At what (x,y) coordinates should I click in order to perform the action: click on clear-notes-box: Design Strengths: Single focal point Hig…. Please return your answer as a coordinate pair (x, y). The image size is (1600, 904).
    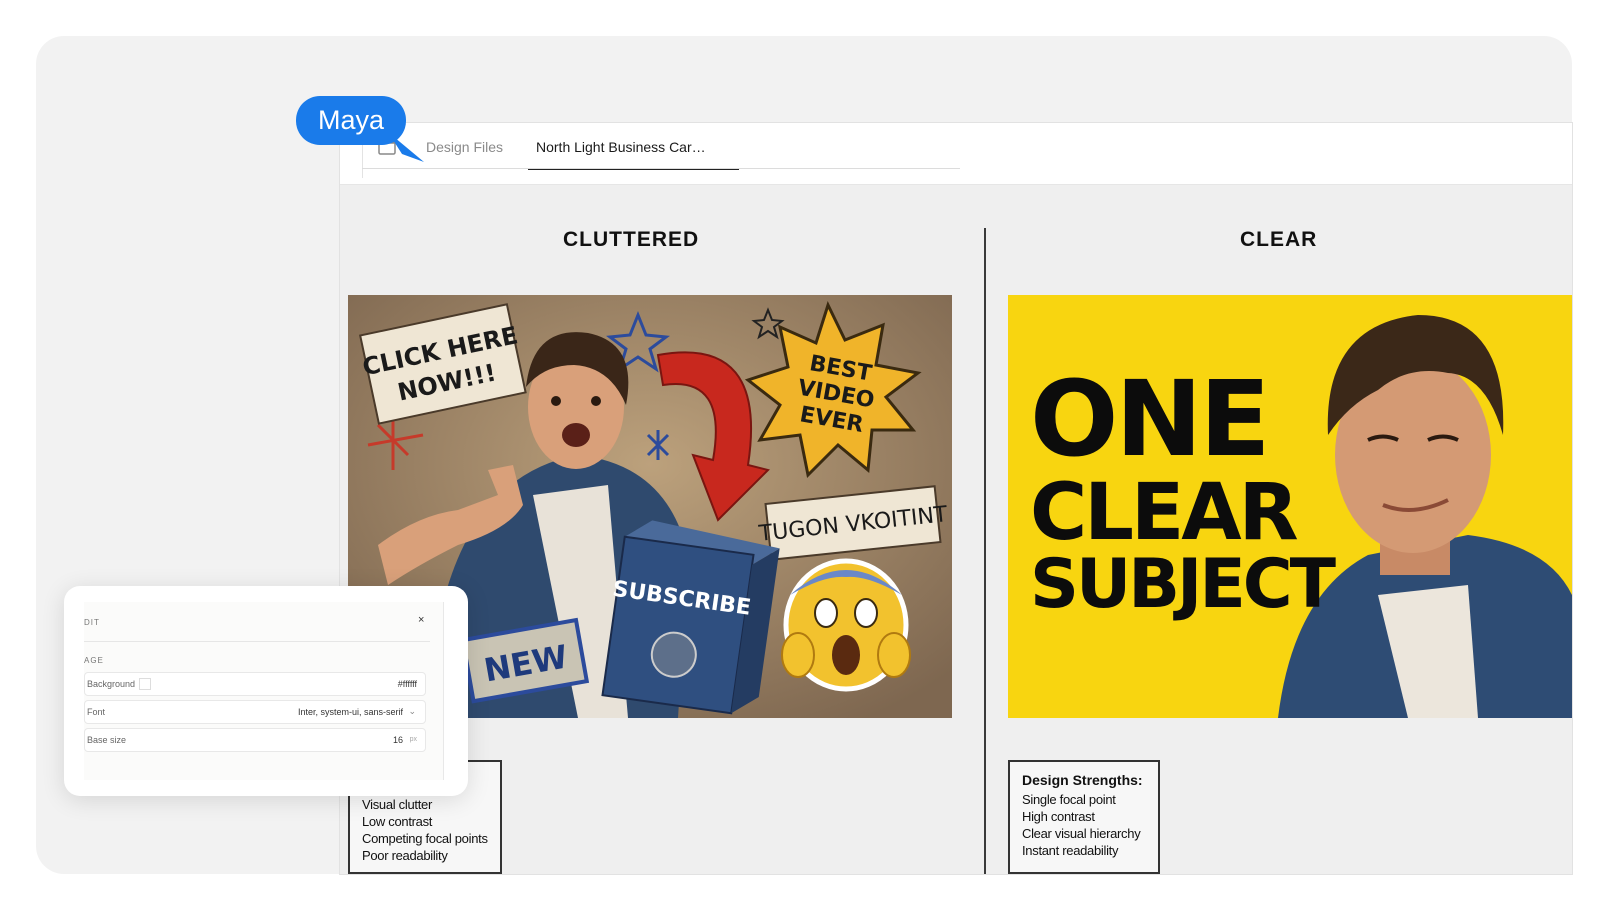
    Looking at the image, I should click on (1084, 817).